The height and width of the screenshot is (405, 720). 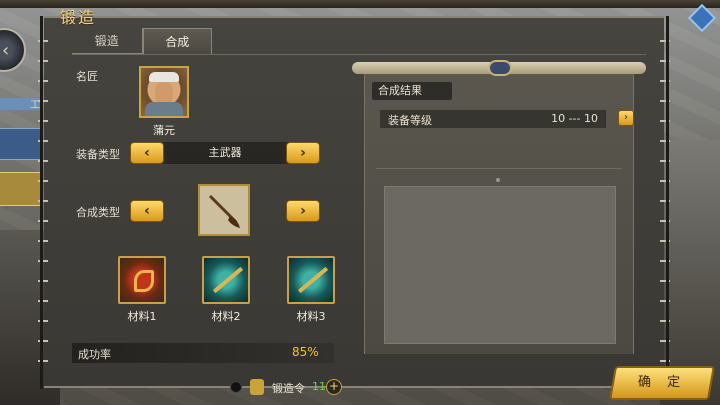 I want to click on confirm-label: 确 定, so click(x=662, y=382).